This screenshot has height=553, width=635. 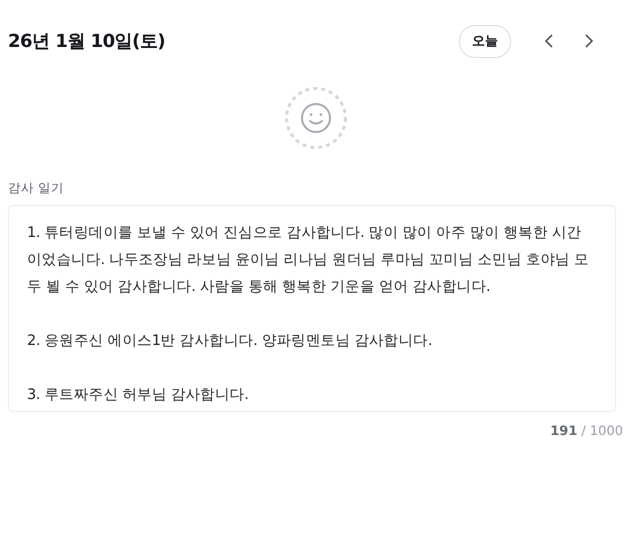 I want to click on today-button: 오늘, so click(x=485, y=41).